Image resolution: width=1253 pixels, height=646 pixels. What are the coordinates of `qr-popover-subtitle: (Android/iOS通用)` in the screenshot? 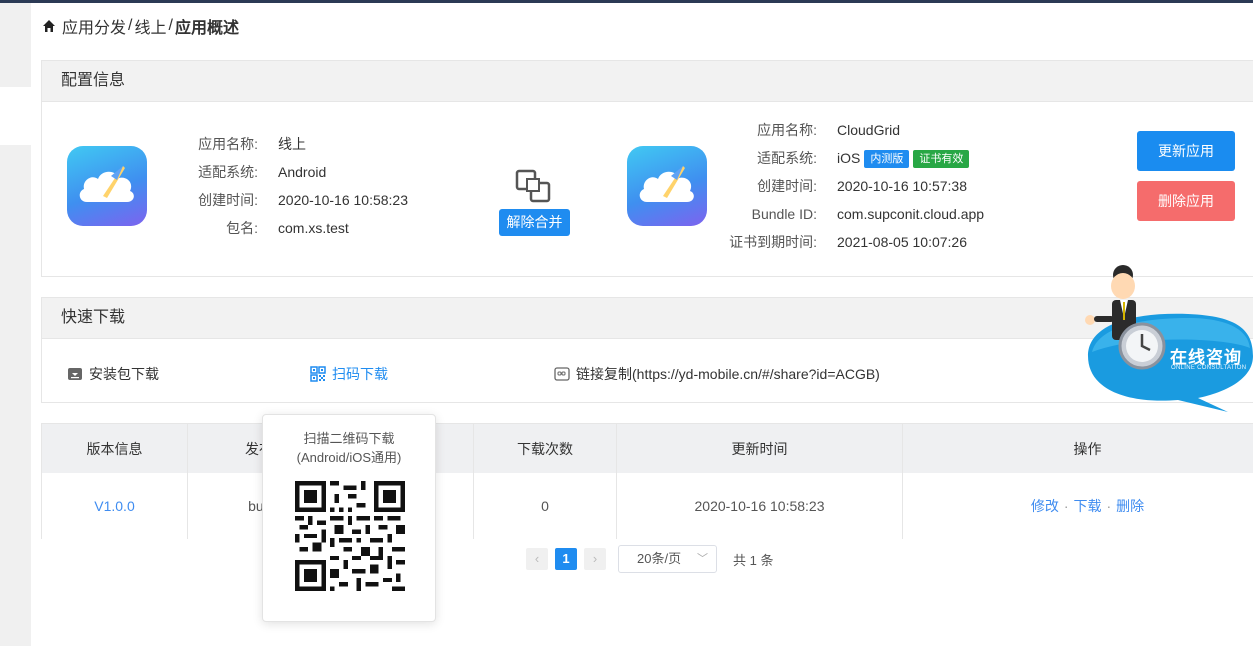 It's located at (349, 457).